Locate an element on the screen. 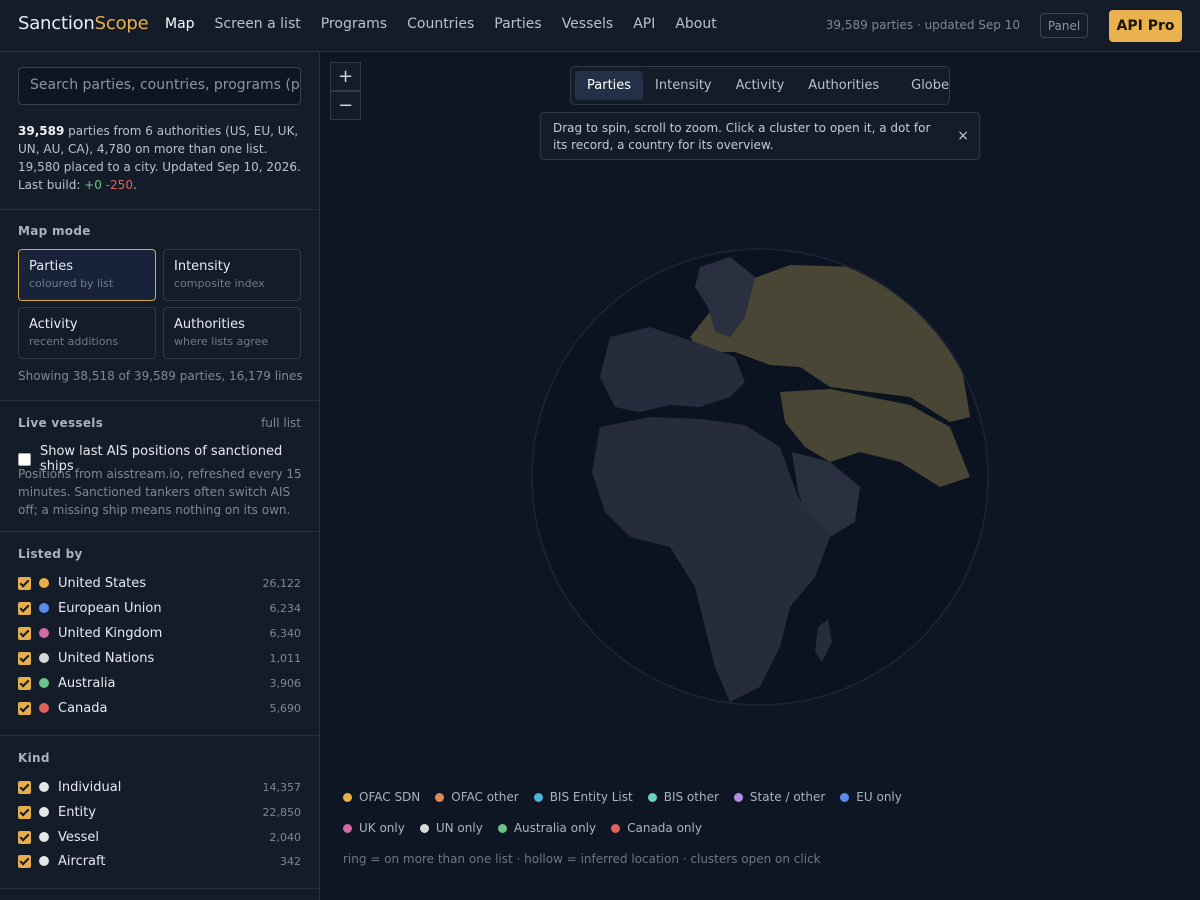 The width and height of the screenshot is (1200, 900). nav-item-map: Map is located at coordinates (180, 24).